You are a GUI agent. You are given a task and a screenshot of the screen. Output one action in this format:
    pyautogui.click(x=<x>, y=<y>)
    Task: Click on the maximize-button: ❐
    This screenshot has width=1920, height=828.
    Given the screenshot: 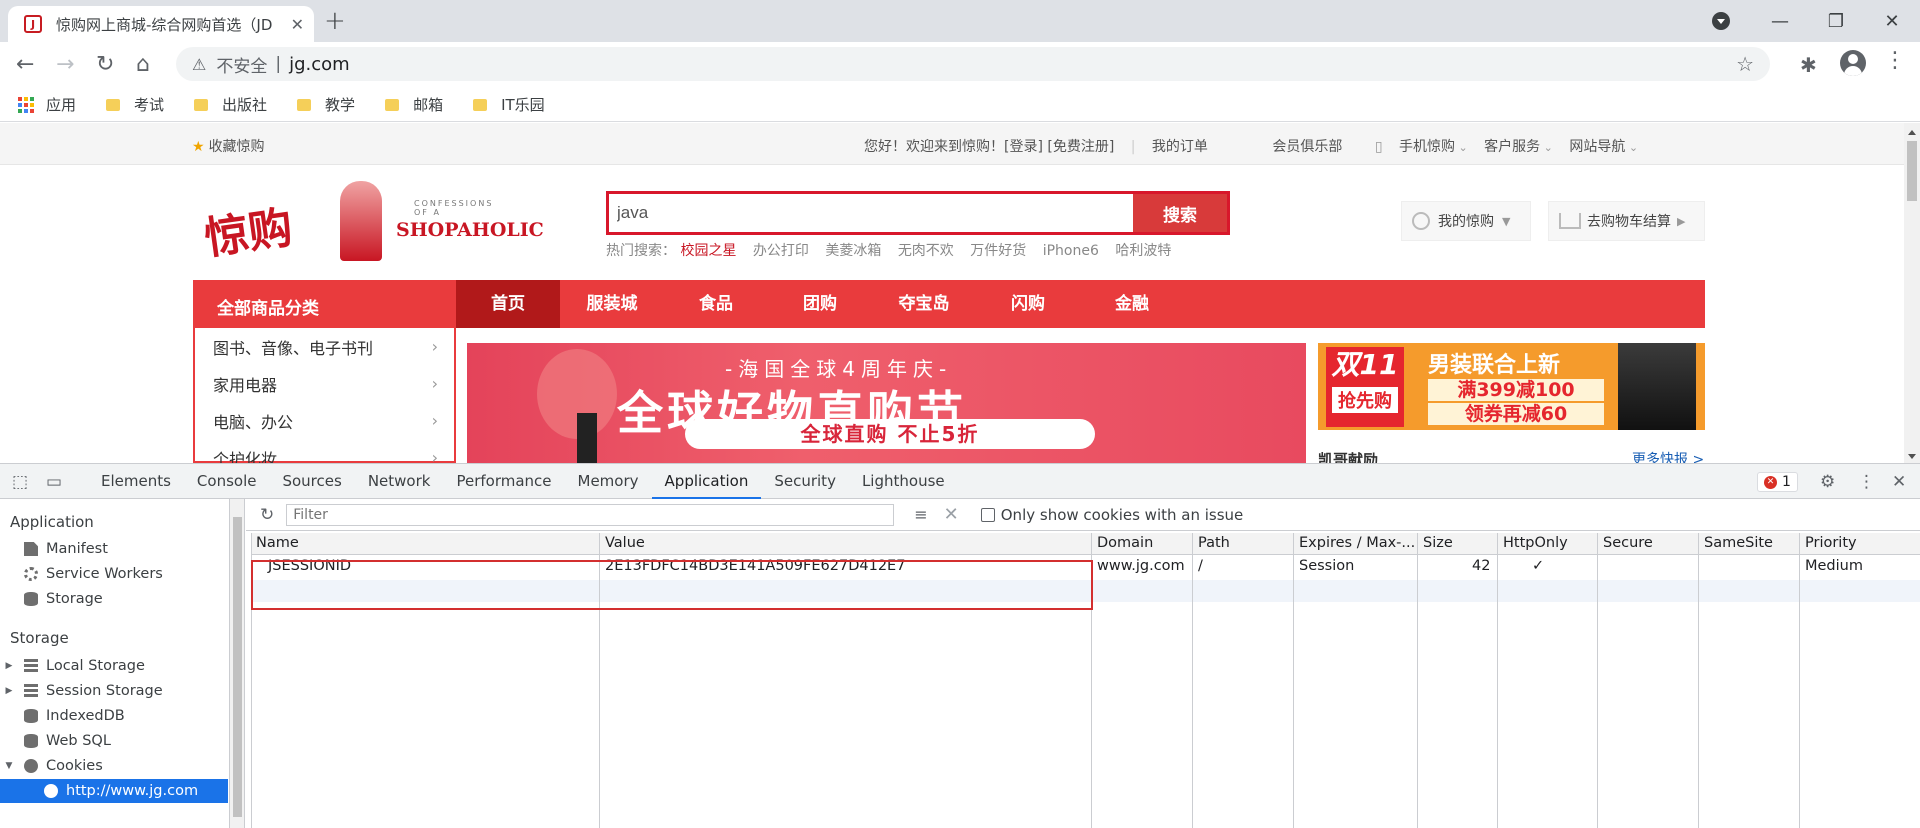 What is the action you would take?
    pyautogui.click(x=1836, y=21)
    